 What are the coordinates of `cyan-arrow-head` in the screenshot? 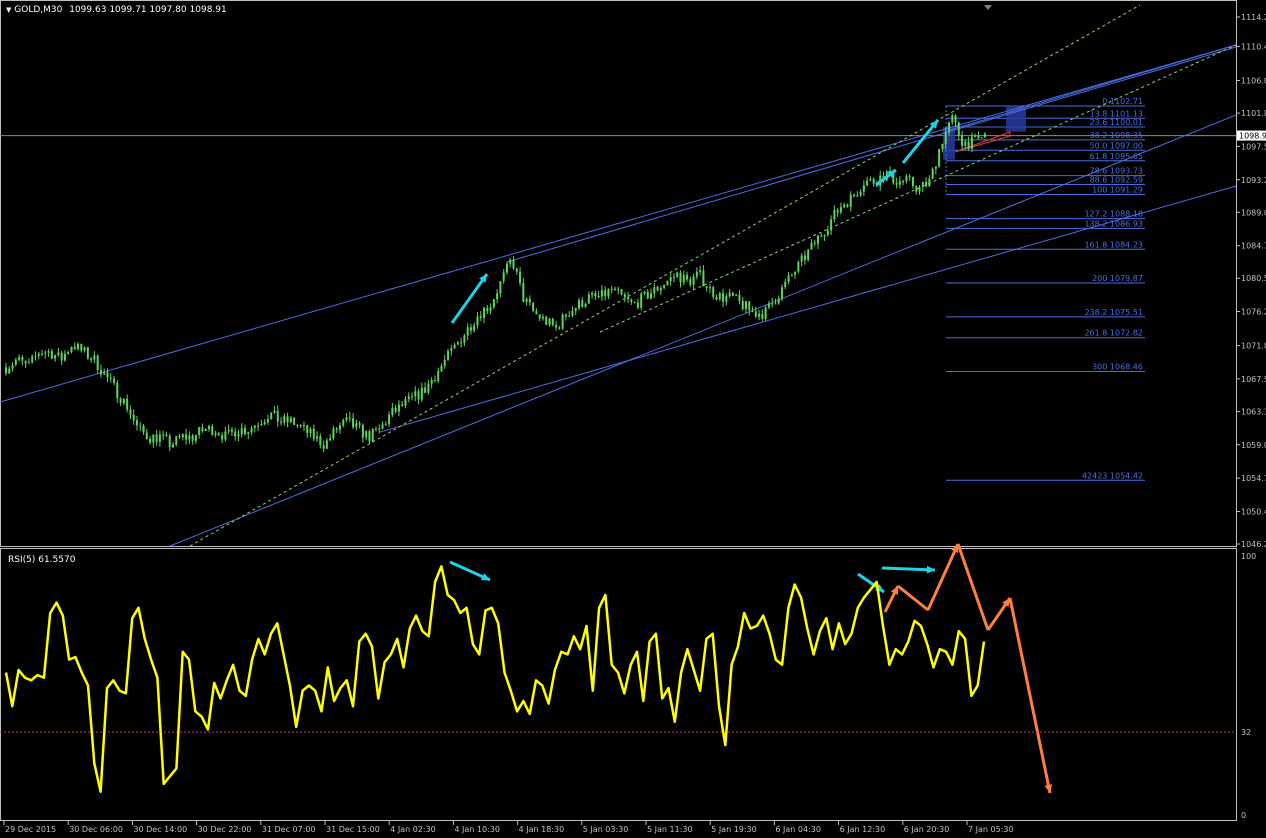 It's located at (930, 569).